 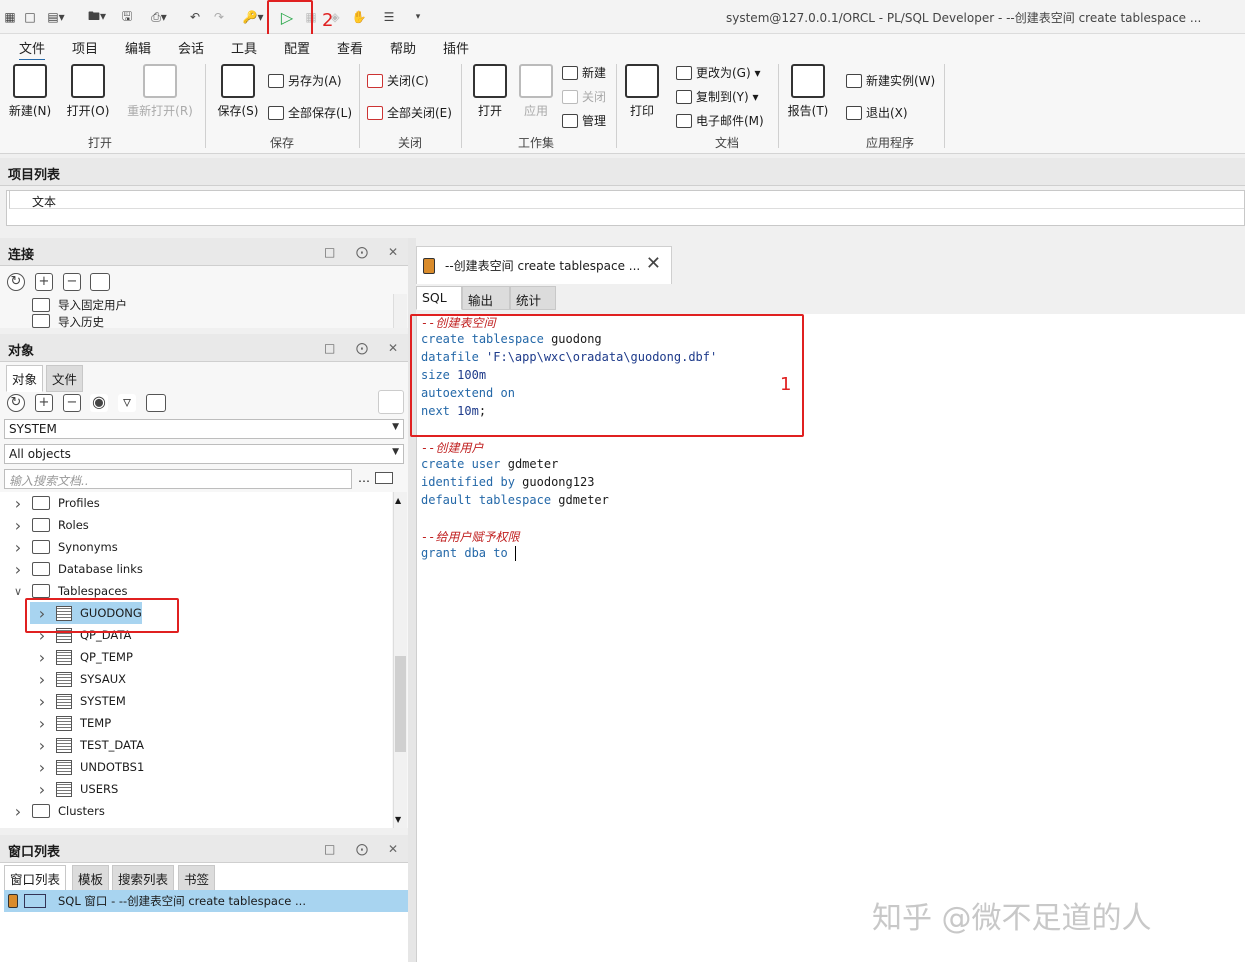 I want to click on tree-tablespace-item: › TEMP, so click(x=73, y=723).